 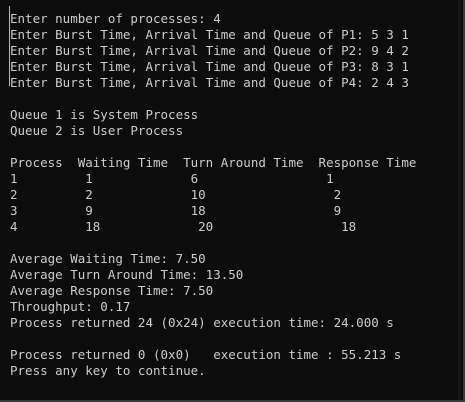 What do you see at coordinates (176, 194) in the screenshot?
I see `console-line: 2 2 10 2` at bounding box center [176, 194].